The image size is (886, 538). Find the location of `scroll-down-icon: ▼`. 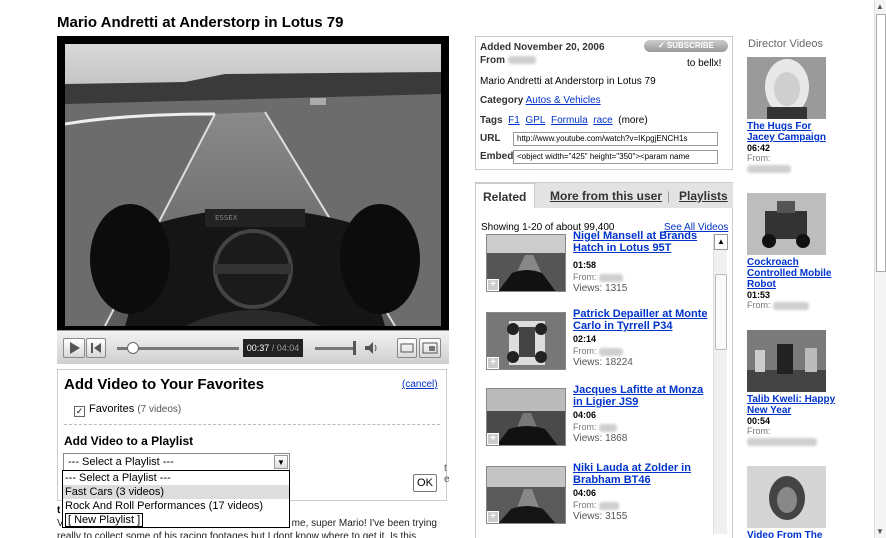

scroll-down-icon: ▼ is located at coordinates (880, 531).